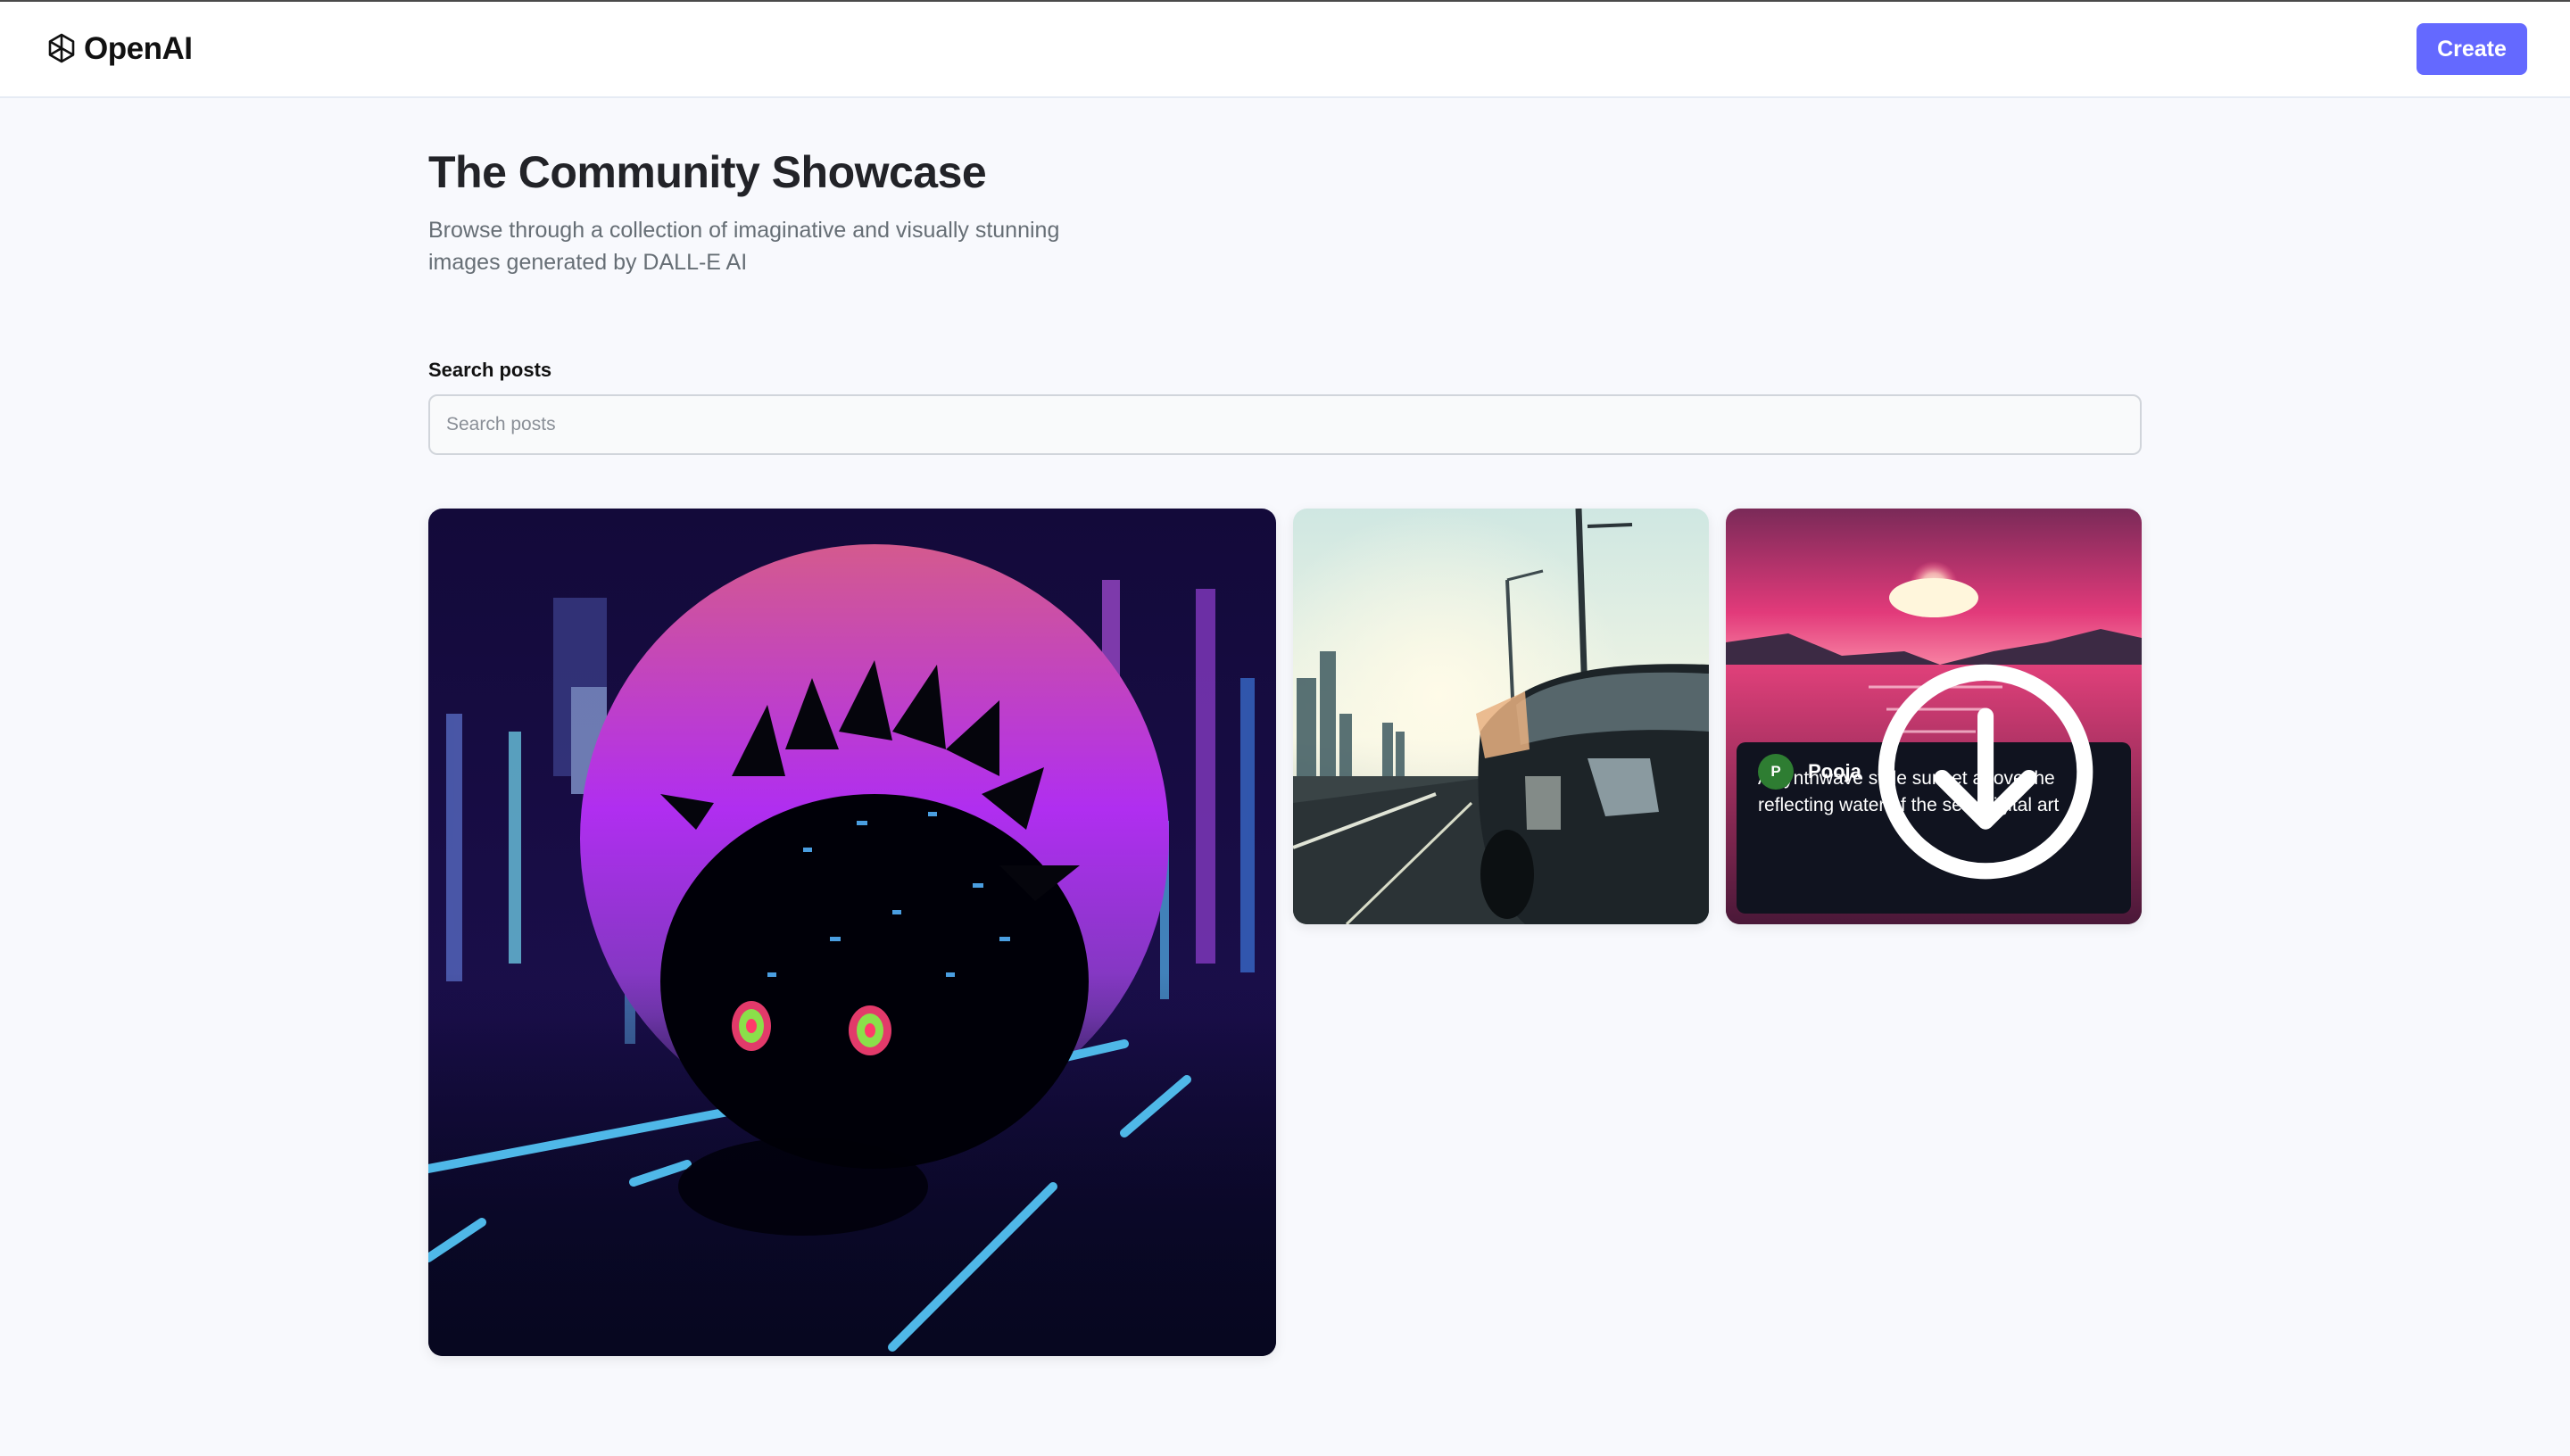 This screenshot has height=1456, width=2570. Describe the element at coordinates (138, 49) in the screenshot. I see `logo-text: OpenAI` at that location.